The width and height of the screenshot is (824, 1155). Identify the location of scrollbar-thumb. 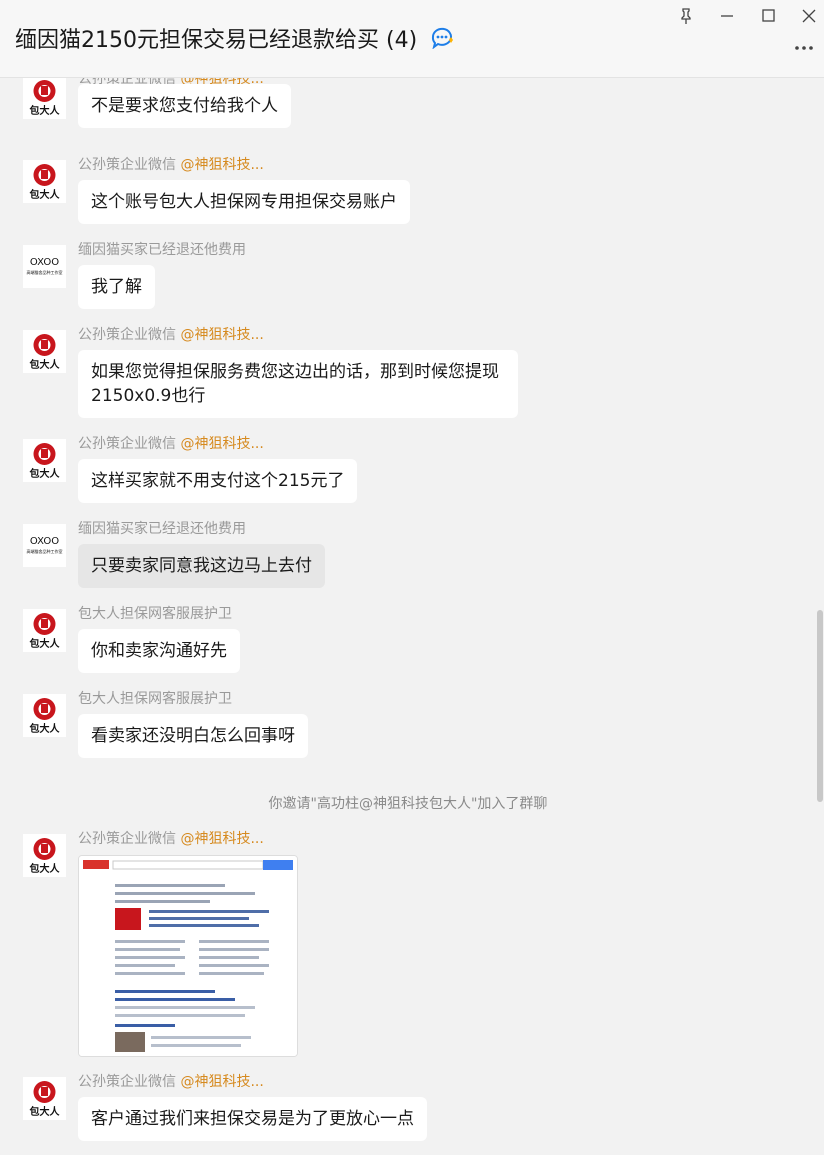
(820, 706).